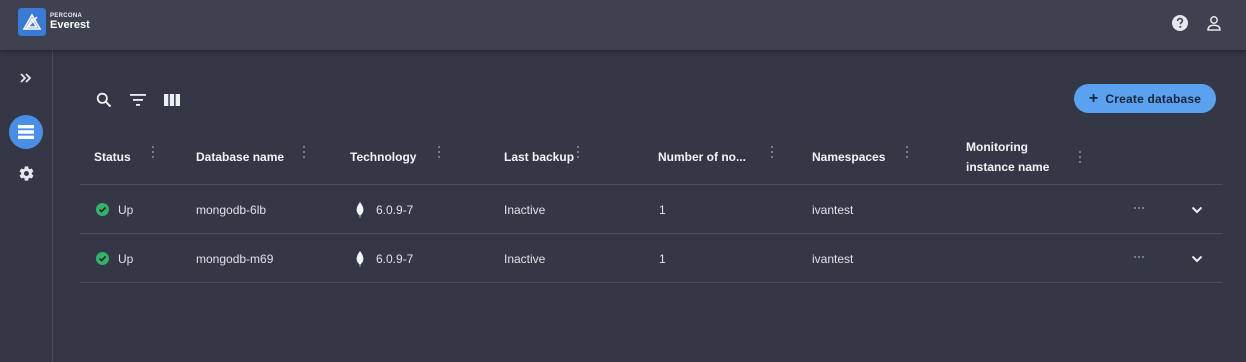 This screenshot has height=362, width=1246. Describe the element at coordinates (231, 209) in the screenshot. I see `database-name-cell: mongodb-6lb` at that location.